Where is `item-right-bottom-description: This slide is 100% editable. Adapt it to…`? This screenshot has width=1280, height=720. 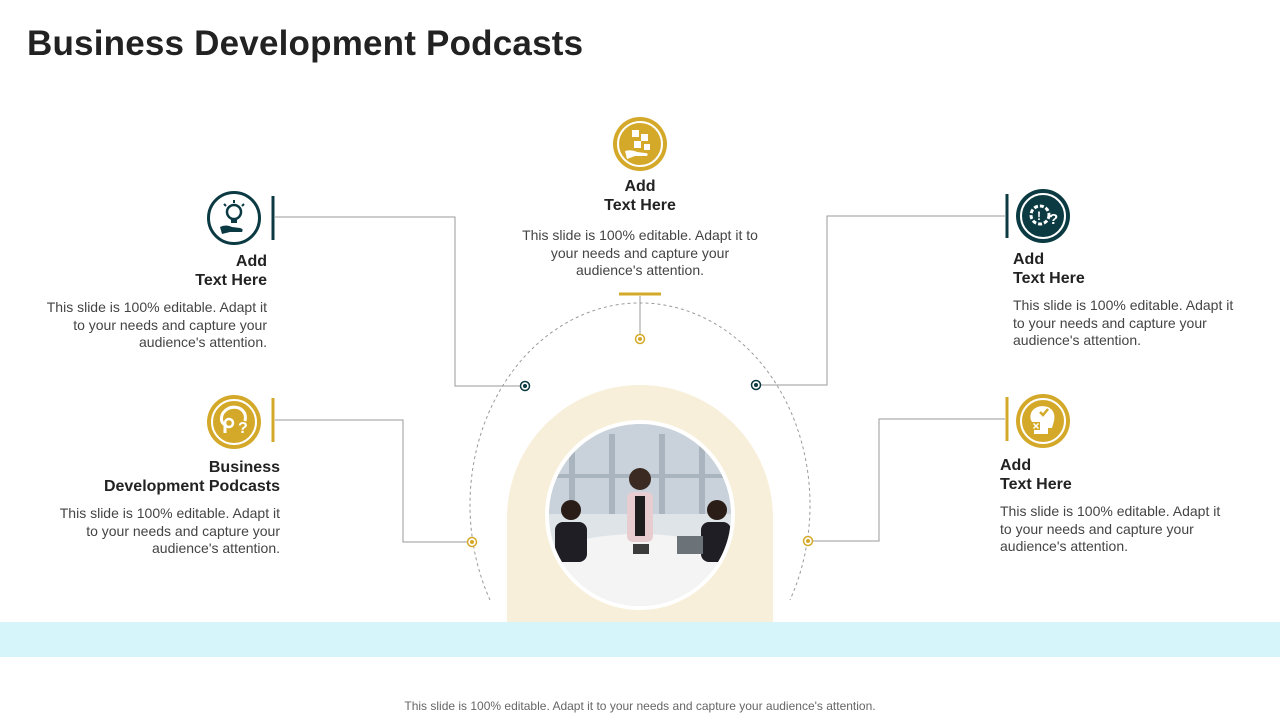
item-right-bottom-description: This slide is 100% editable. Adapt it to… is located at coordinates (1110, 528).